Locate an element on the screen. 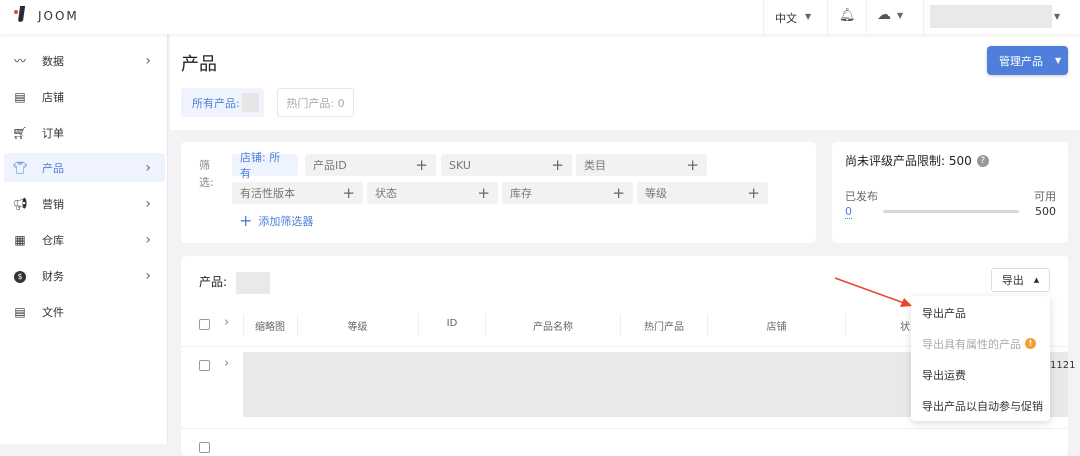 This screenshot has width=1080, height=456. menu-item-export-shipping: 导出运费 is located at coordinates (980, 374).